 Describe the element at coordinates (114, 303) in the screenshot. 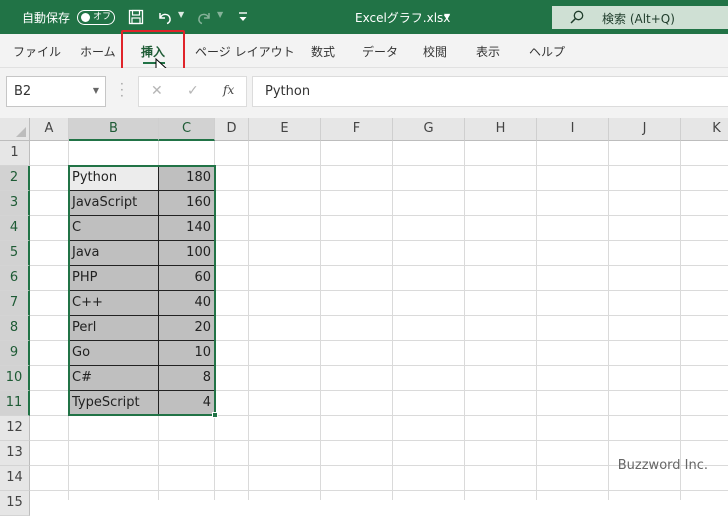

I see `cell-b7: C++` at that location.